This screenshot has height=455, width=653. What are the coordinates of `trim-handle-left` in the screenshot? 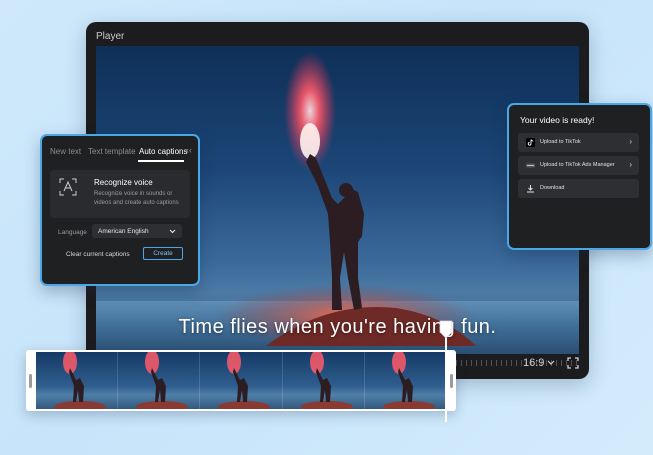 It's located at (30, 381).